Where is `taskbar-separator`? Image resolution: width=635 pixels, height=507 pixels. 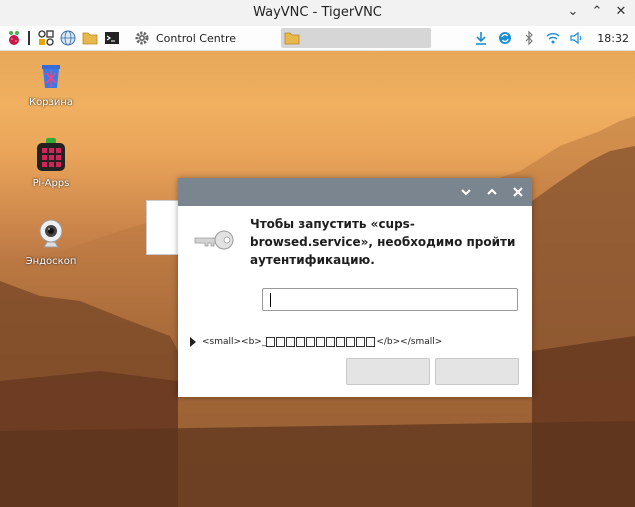
taskbar-separator is located at coordinates (29, 38).